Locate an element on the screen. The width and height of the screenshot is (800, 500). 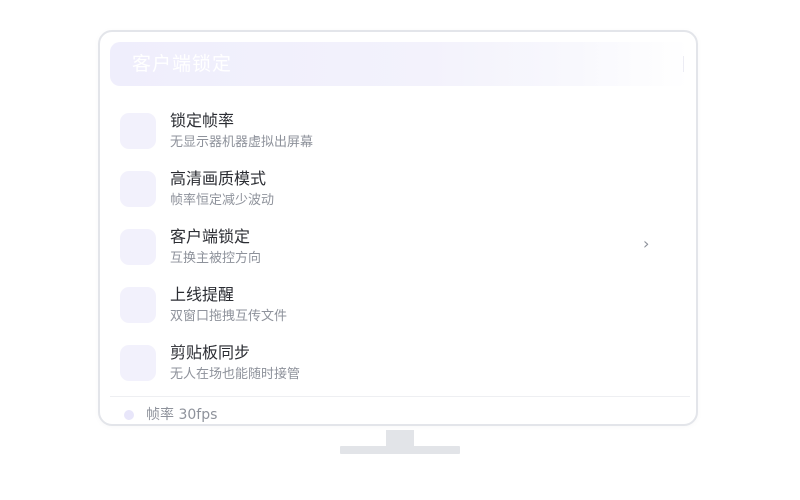
status-dot-icon is located at coordinates (129, 415).